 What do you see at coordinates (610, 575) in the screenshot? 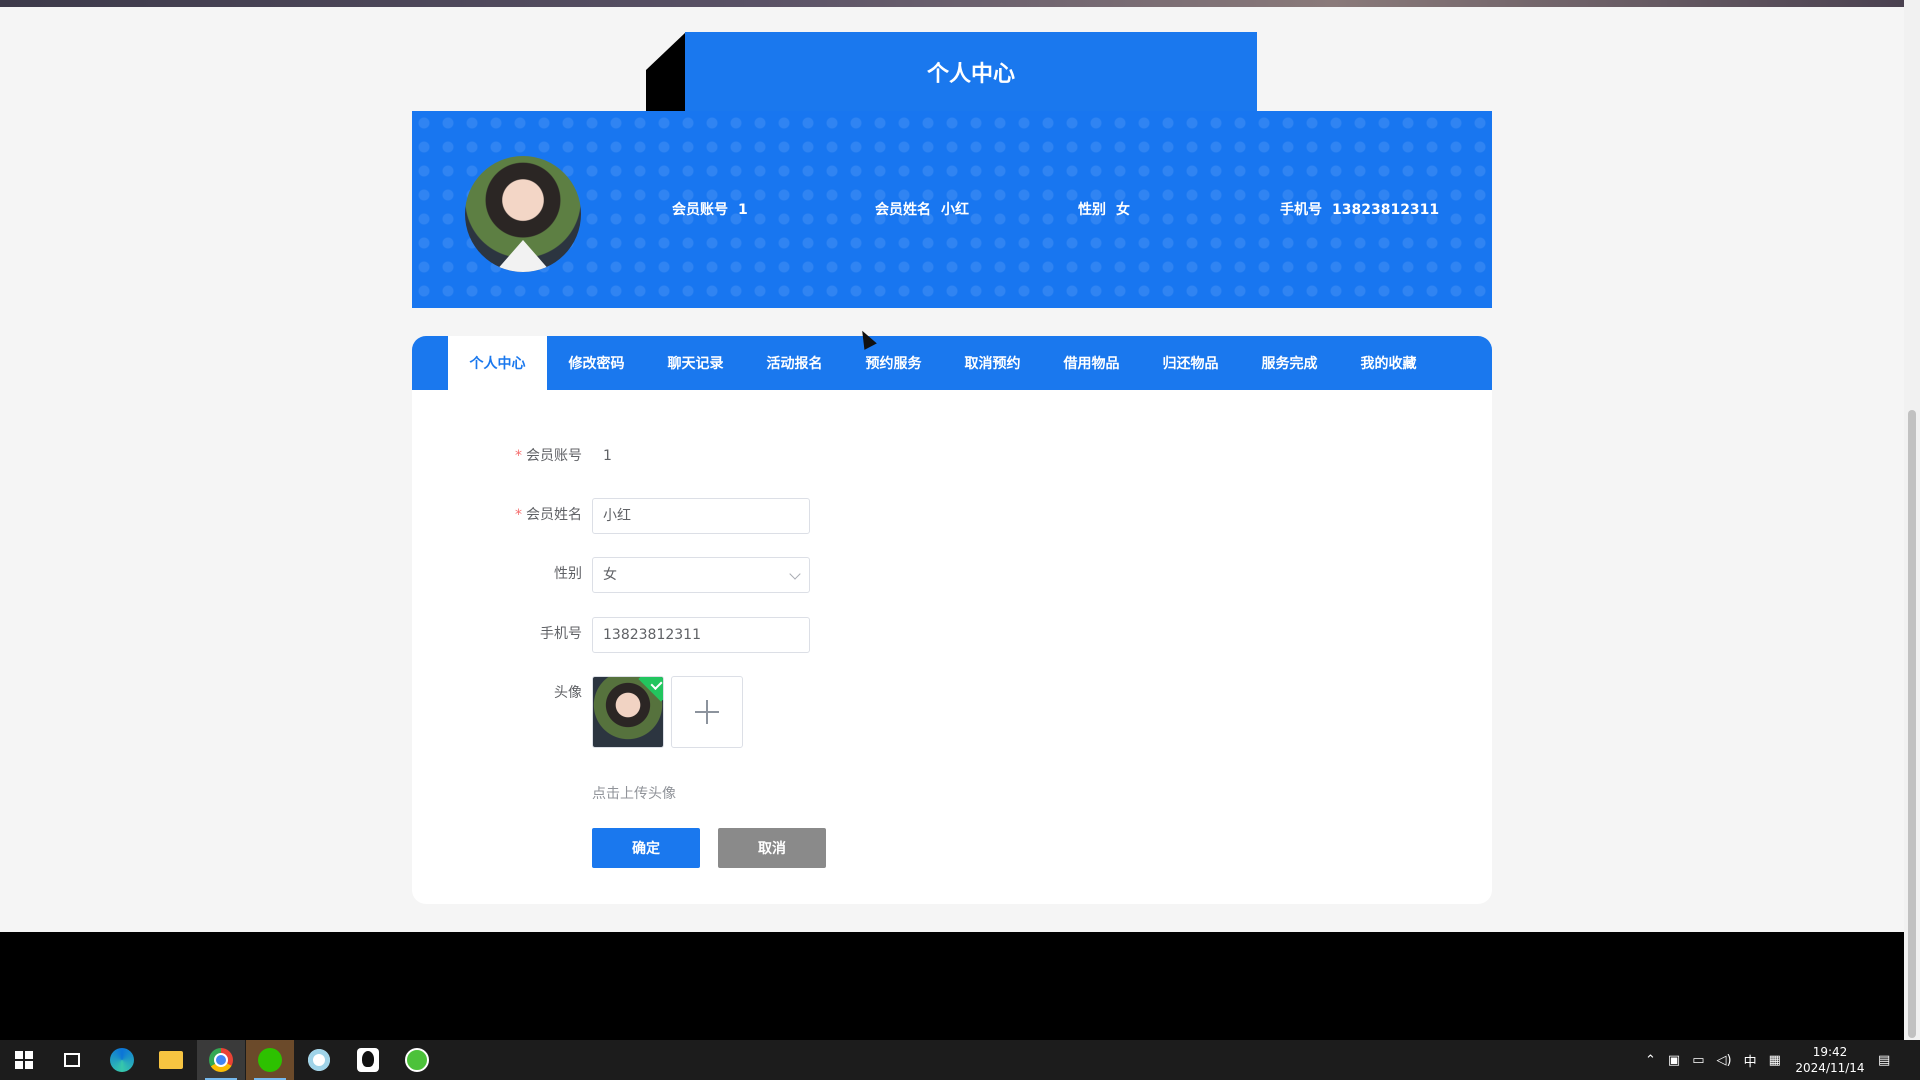
I see `gender-select-value: 女` at bounding box center [610, 575].